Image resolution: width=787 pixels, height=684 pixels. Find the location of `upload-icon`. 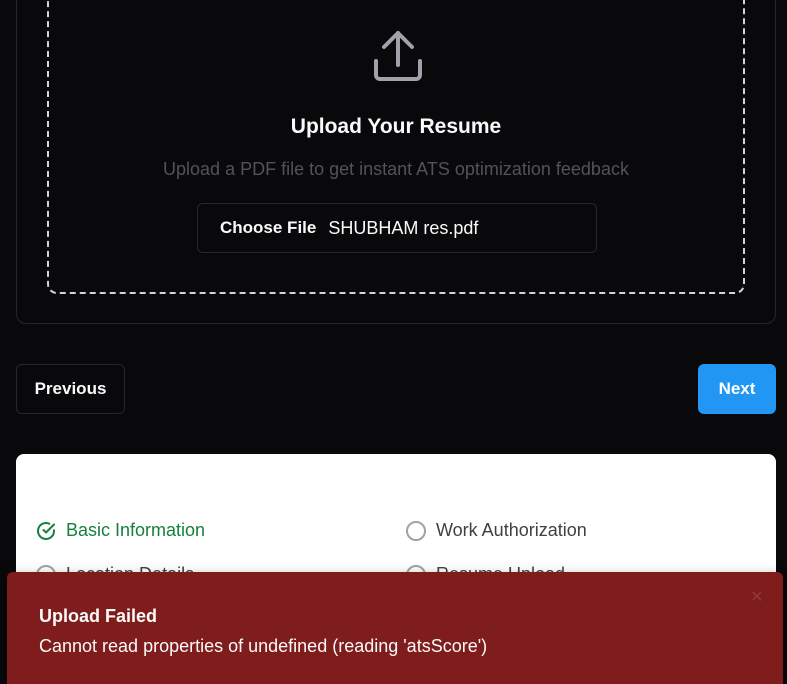

upload-icon is located at coordinates (398, 56).